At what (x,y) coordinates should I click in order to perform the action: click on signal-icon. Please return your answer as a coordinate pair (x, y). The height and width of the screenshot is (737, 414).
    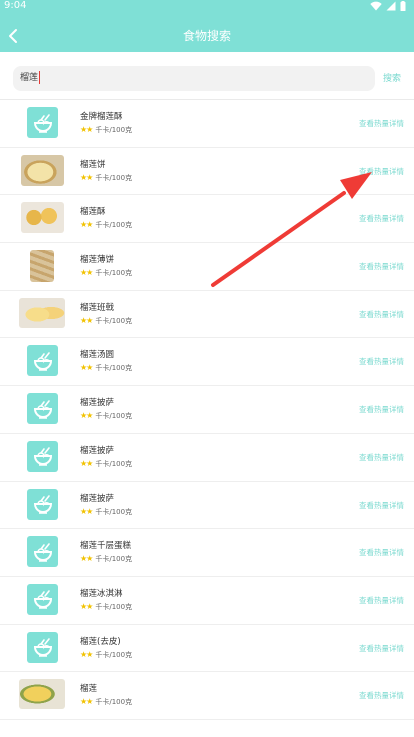
    Looking at the image, I should click on (391, 6).